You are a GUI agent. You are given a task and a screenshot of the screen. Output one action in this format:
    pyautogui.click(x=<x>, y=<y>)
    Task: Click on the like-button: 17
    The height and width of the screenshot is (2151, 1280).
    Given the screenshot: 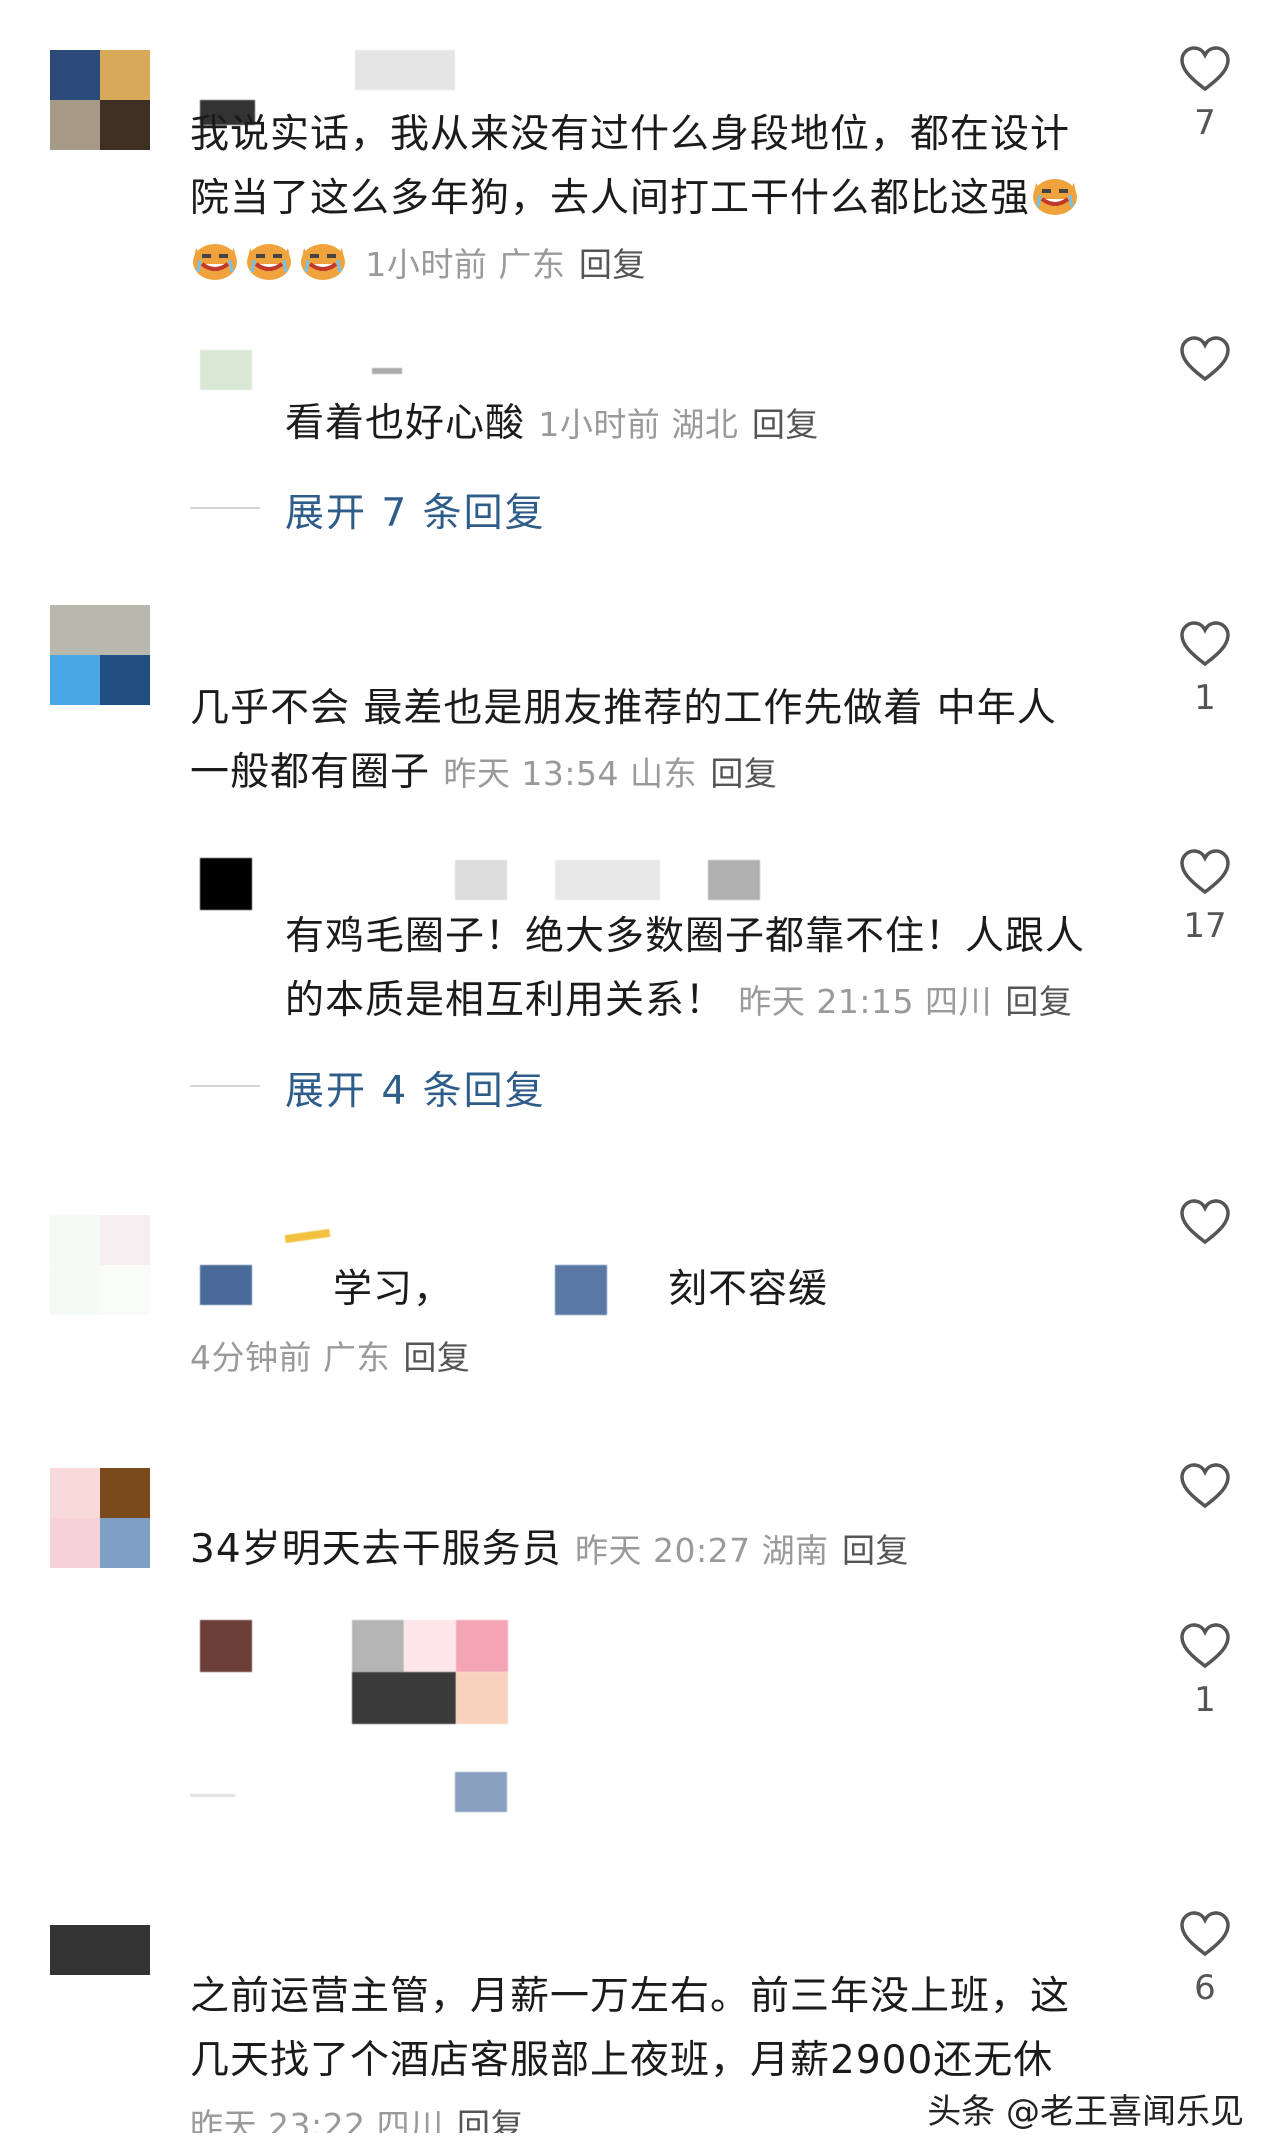 What is the action you would take?
    pyautogui.click(x=1205, y=897)
    